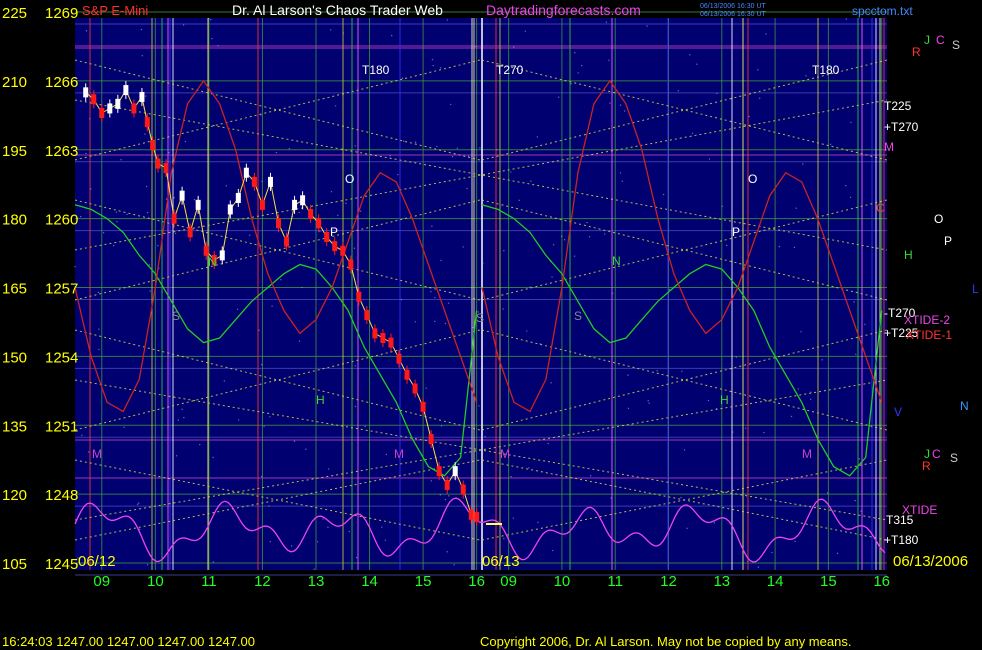  Describe the element at coordinates (61, 13) in the screenshot. I see `y-axis-price-tick: 1269` at that location.